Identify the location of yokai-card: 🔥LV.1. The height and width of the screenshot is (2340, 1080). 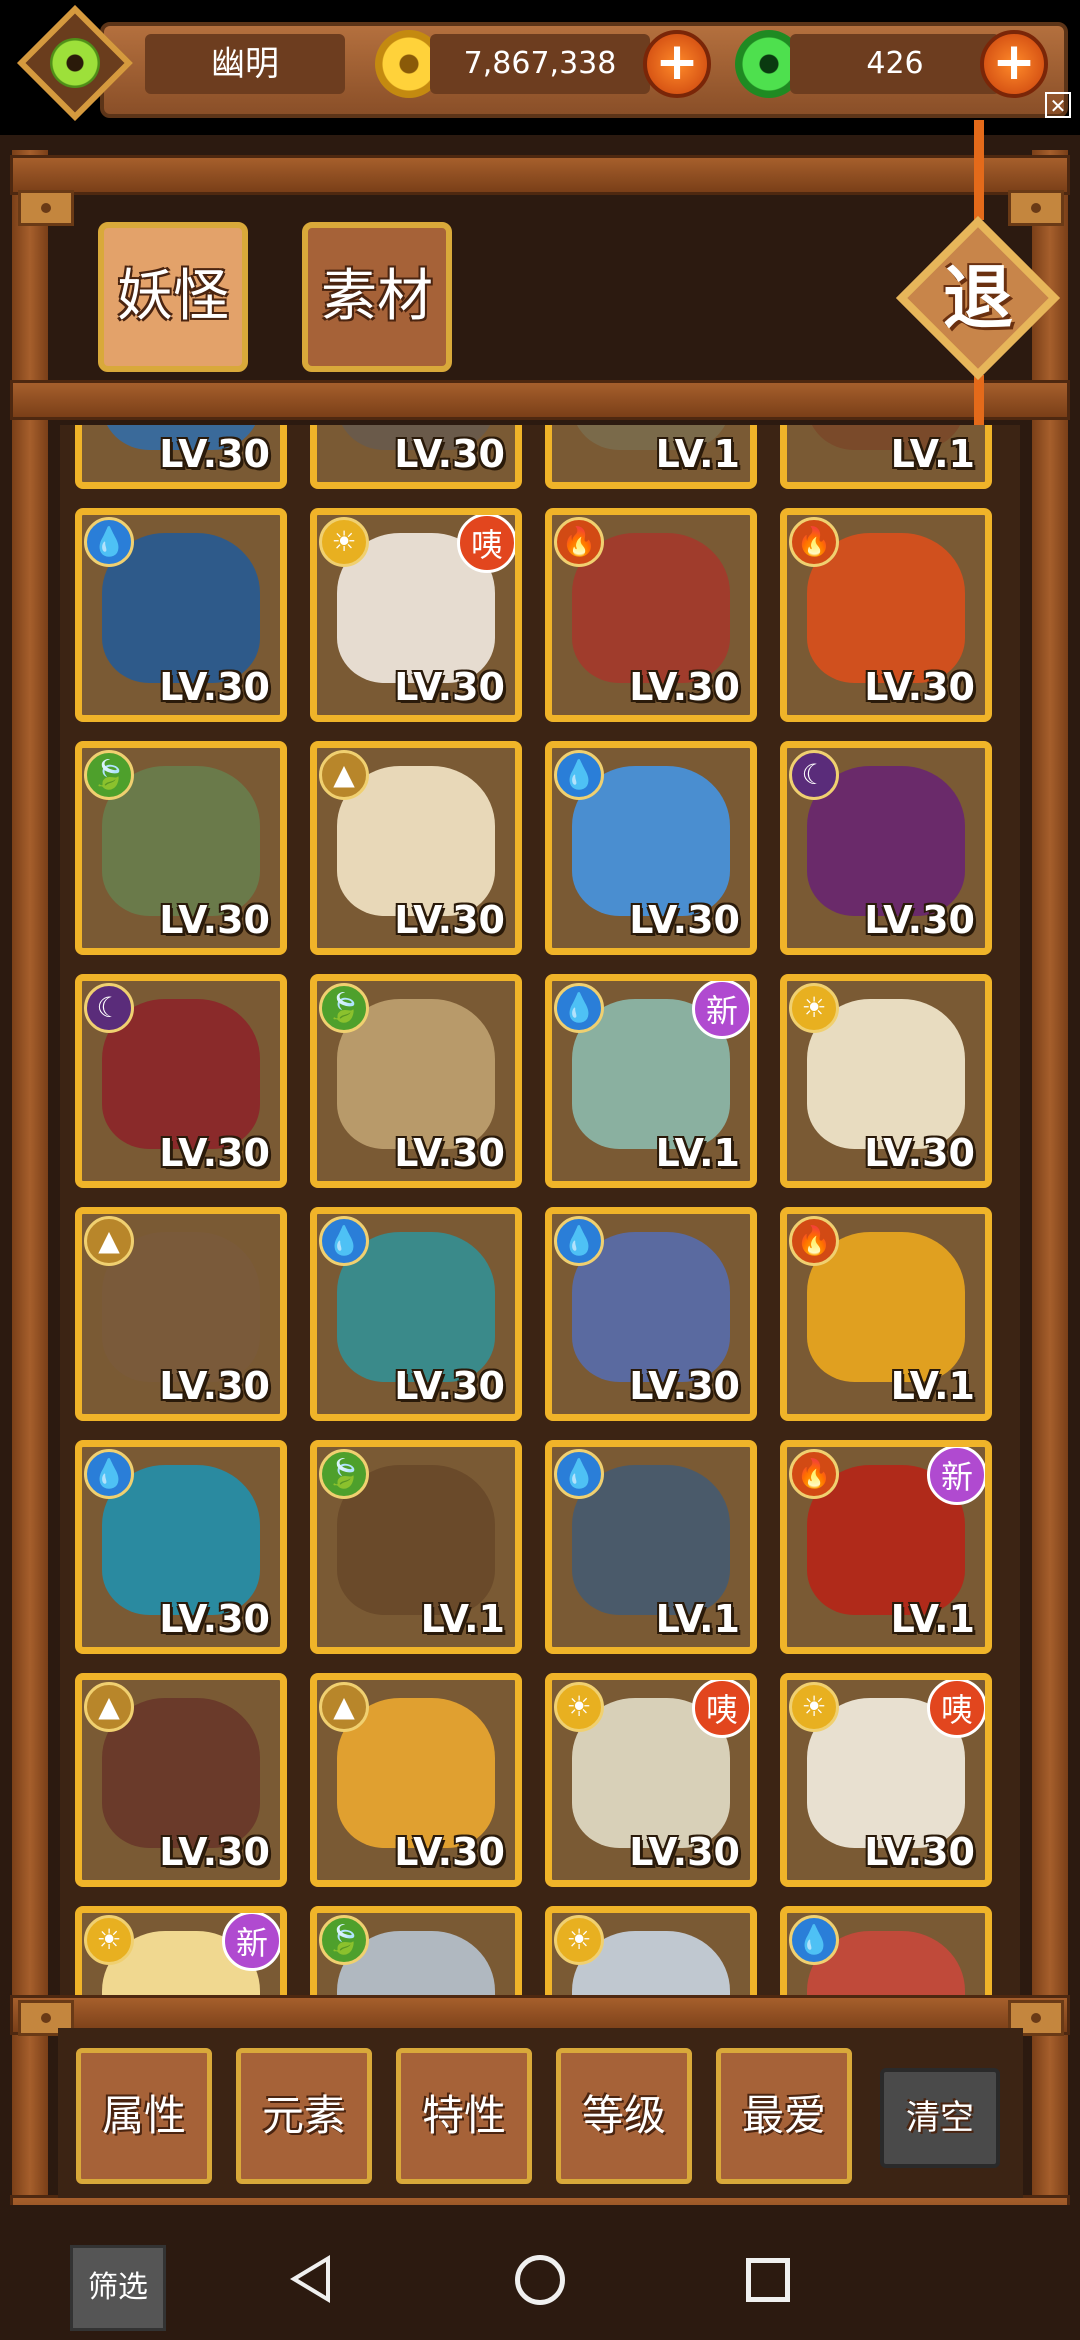
(886, 457).